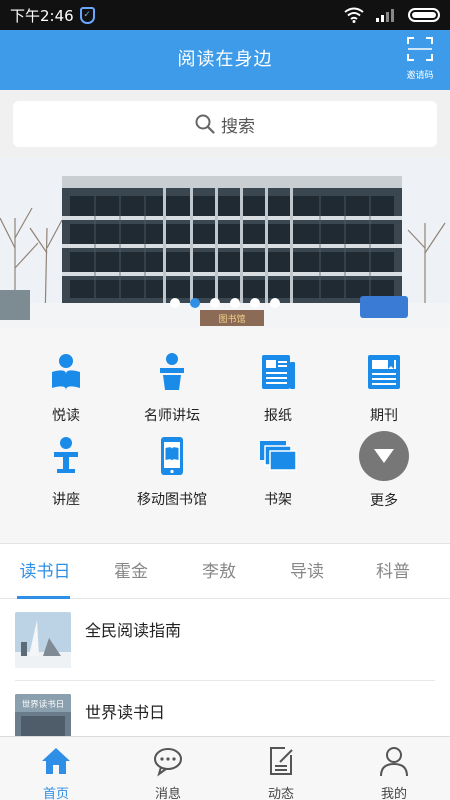 This screenshot has height=800, width=450. I want to click on nav-label: 首页, so click(55, 793).